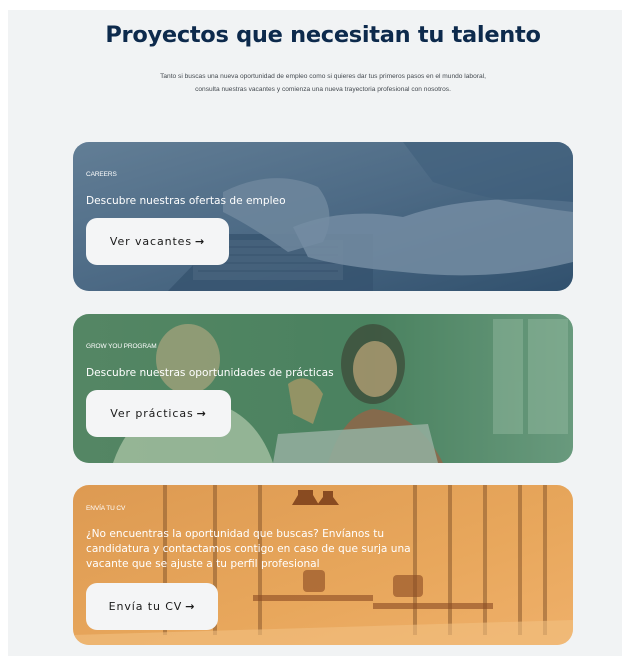 This screenshot has width=623, height=658. I want to click on envia-tu-cv-button: Envía tu CV →, so click(152, 606).